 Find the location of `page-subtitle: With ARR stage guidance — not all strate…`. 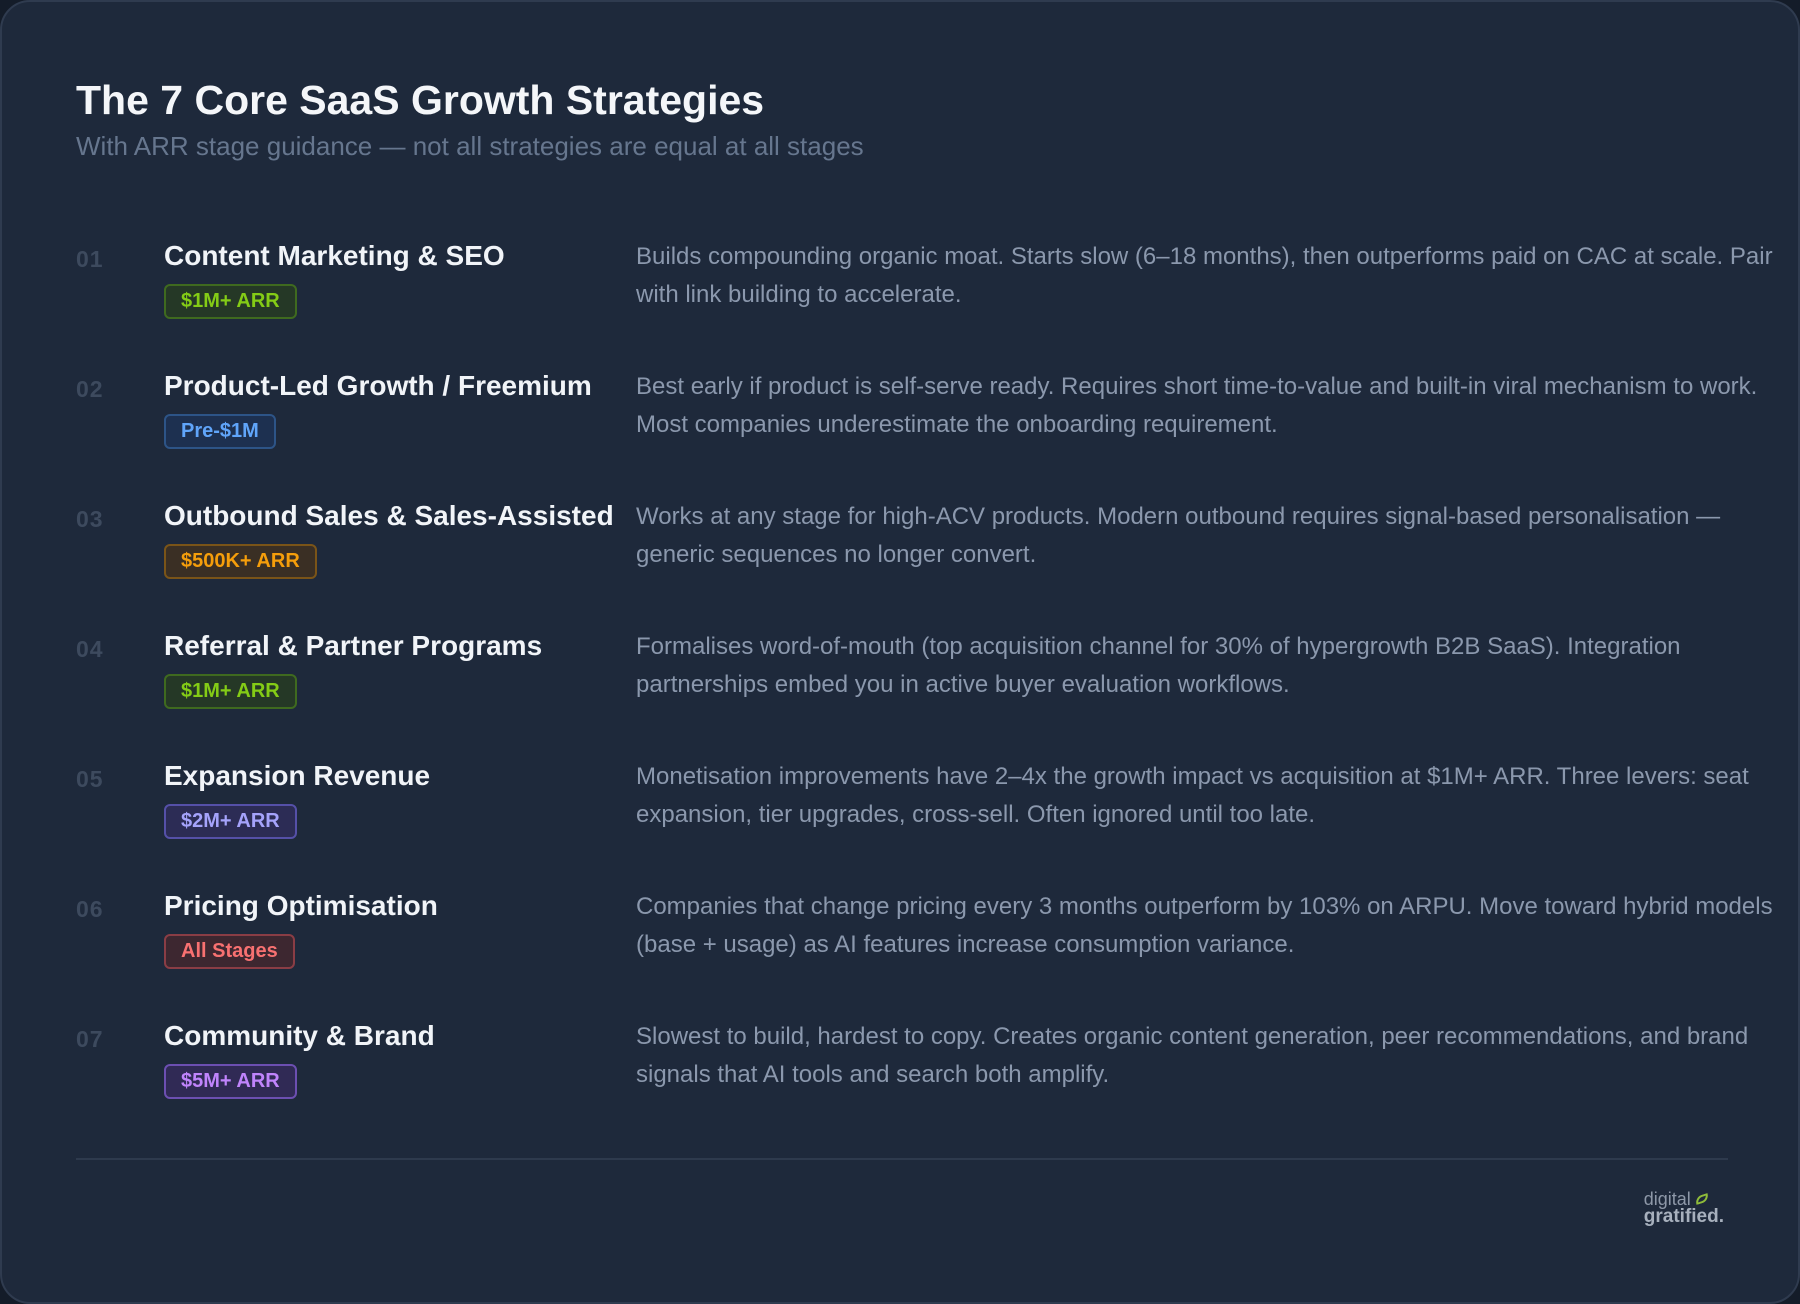

page-subtitle: With ARR stage guidance — not all strate… is located at coordinates (470, 146).